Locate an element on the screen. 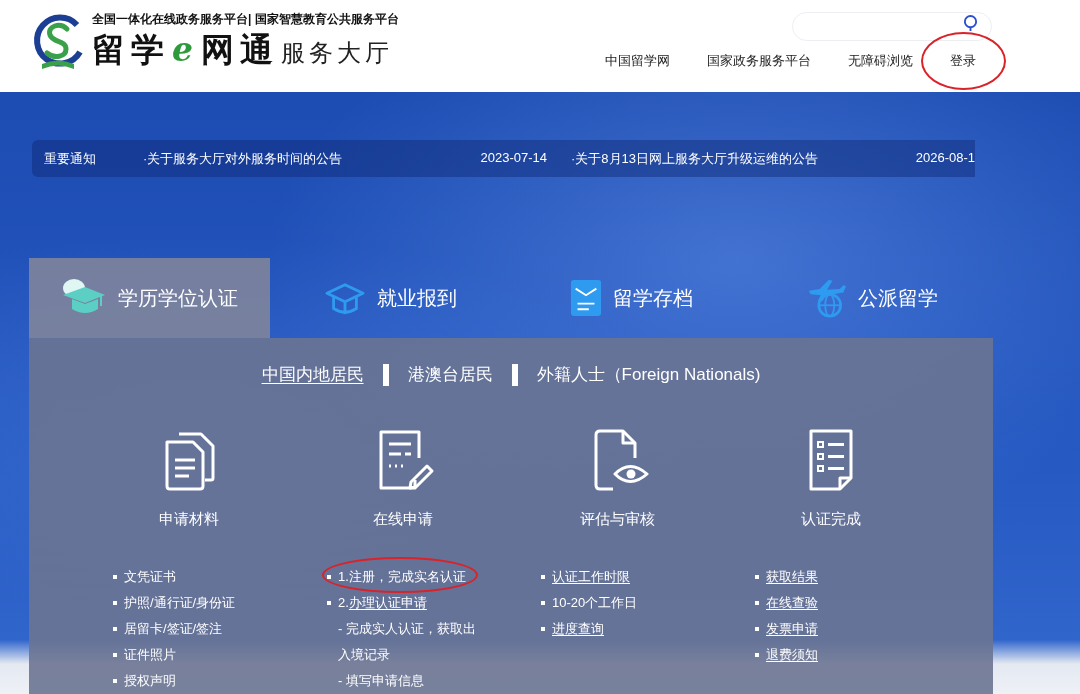 The height and width of the screenshot is (694, 1080). document-icon is located at coordinates (586, 298).